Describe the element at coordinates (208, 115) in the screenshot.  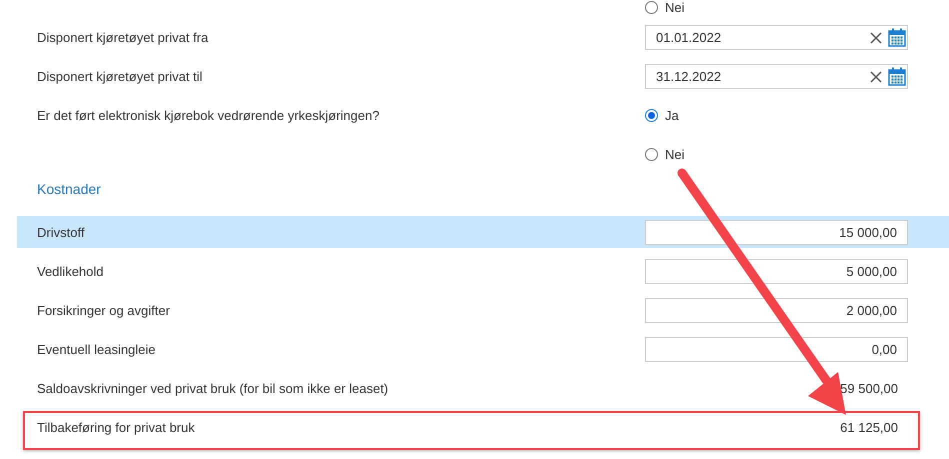
I see `question-label: Er det ført elektronisk kjørebok vedrørende yrkeskjøringen?` at that location.